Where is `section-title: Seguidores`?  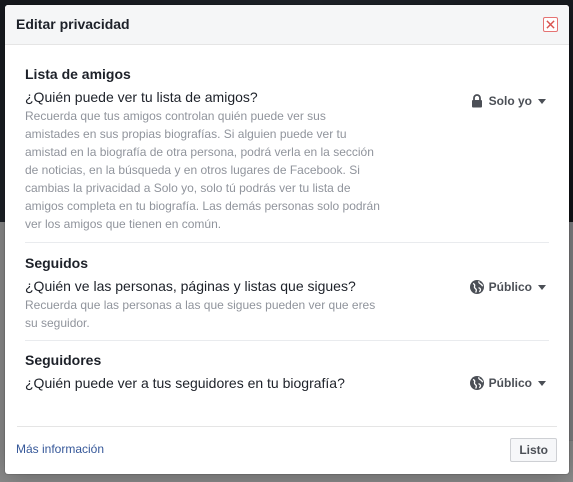 section-title: Seguidores is located at coordinates (63, 360).